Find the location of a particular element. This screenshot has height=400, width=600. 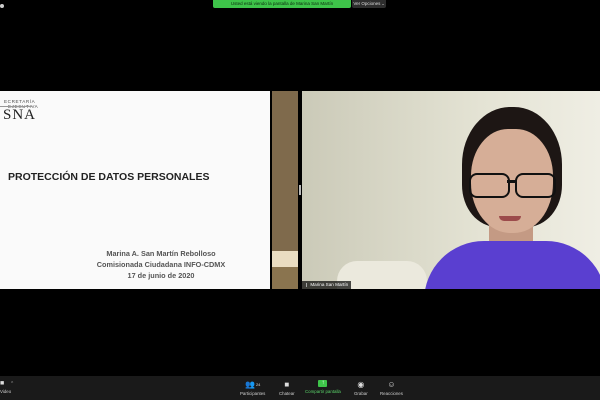

participant-name: Marina San Martín is located at coordinates (329, 284).